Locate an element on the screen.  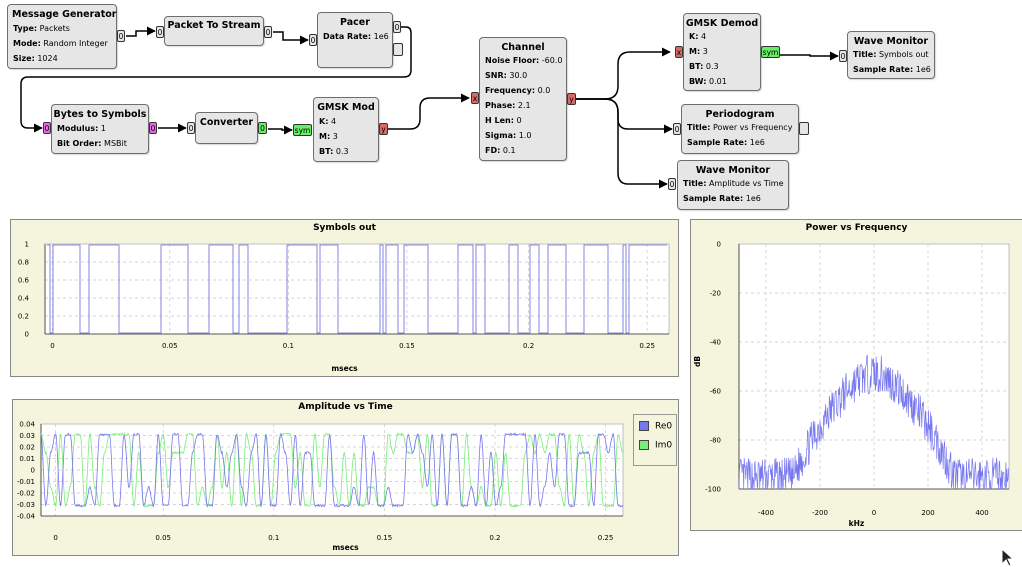
x-tick-label: -400 is located at coordinates (766, 513).